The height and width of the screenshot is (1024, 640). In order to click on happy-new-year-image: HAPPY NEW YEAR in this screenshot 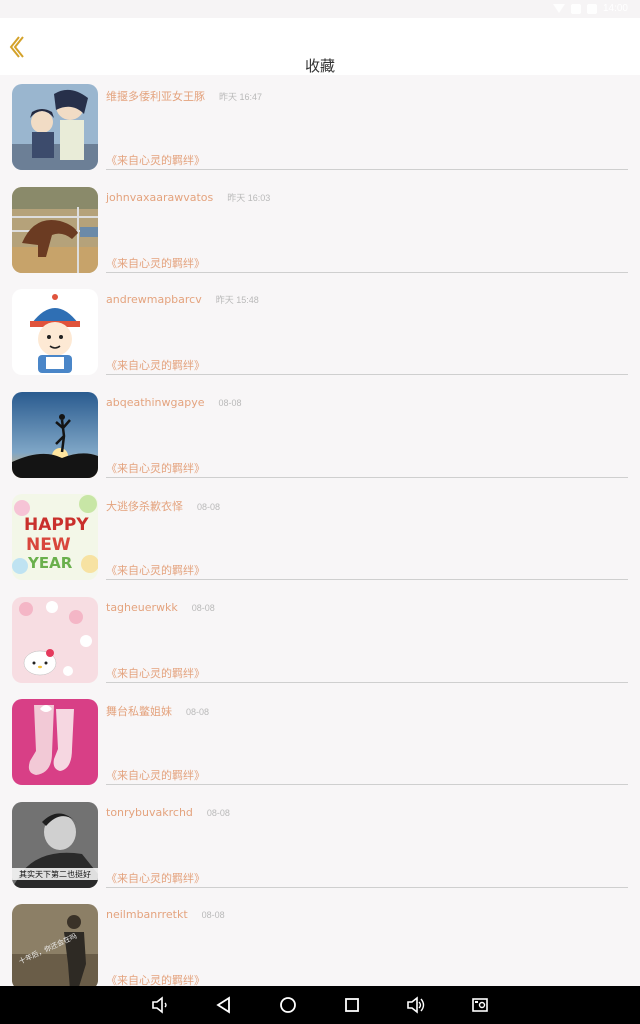, I will do `click(55, 537)`.